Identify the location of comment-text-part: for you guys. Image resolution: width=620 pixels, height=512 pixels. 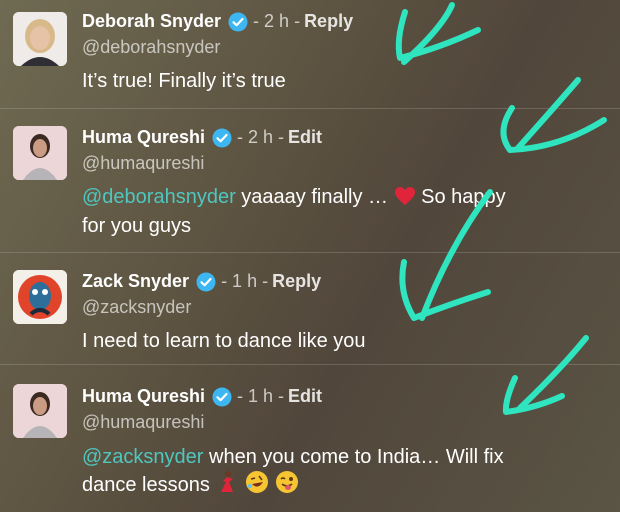
(136, 226).